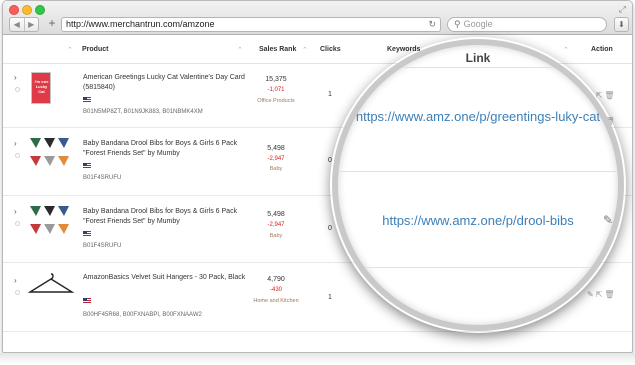  I want to click on category-label: Home and Kitchen, so click(276, 301).